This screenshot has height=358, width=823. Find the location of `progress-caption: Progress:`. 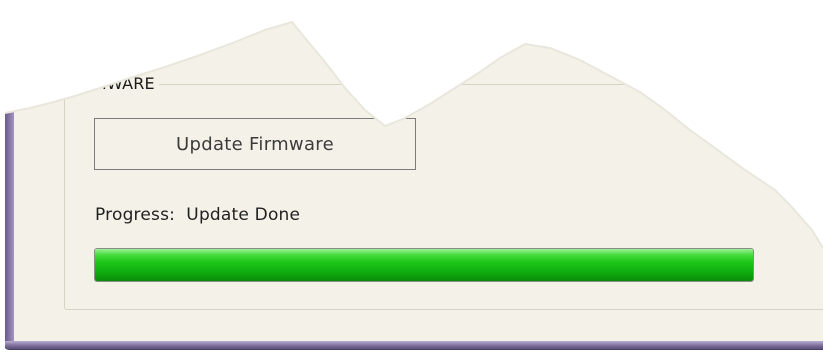

progress-caption: Progress: is located at coordinates (135, 215).